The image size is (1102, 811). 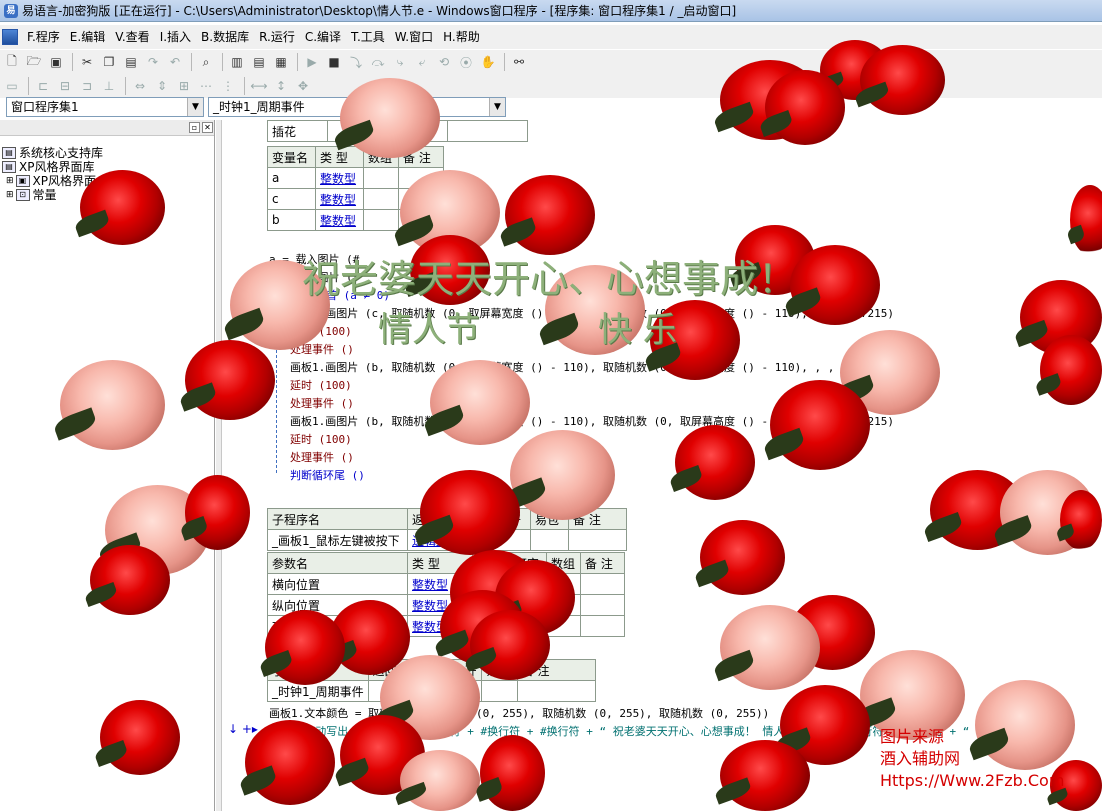 I want to click on find-icon: ⌕, so click(x=206, y=62).